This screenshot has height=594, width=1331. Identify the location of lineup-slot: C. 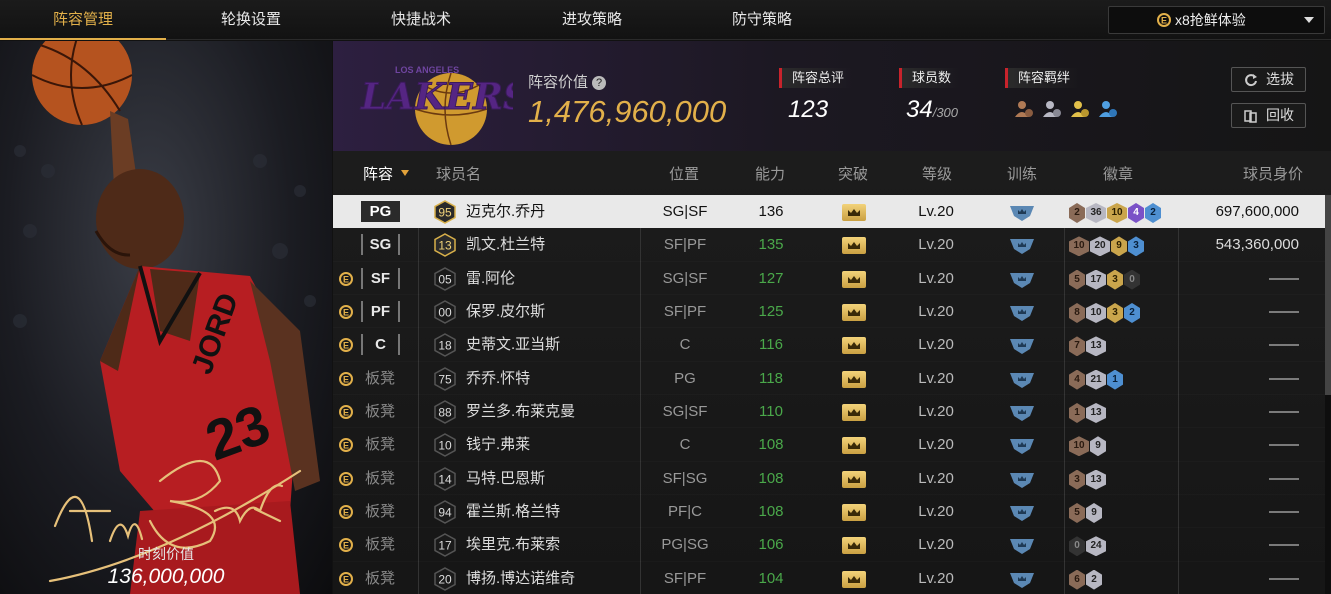
(380, 345).